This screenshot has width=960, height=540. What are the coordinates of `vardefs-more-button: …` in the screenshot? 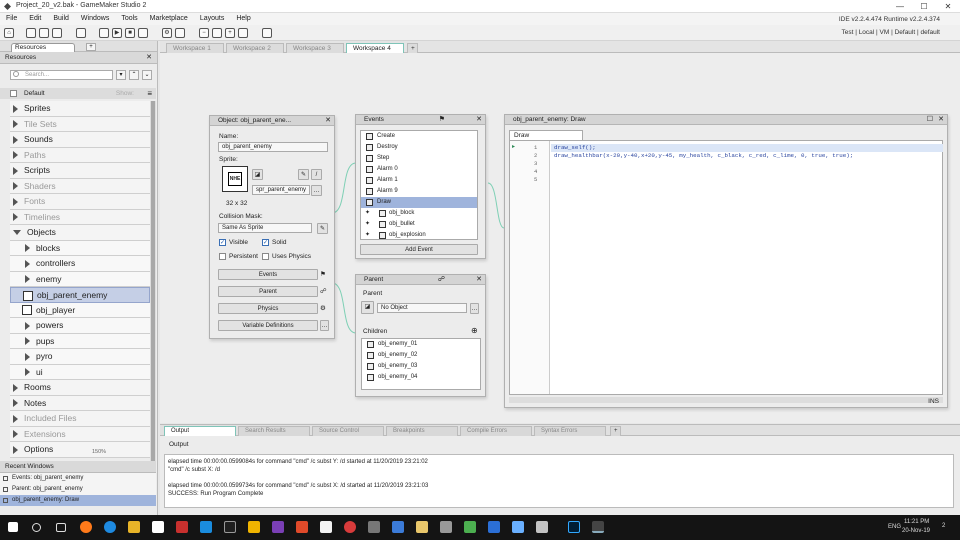 It's located at (324, 325).